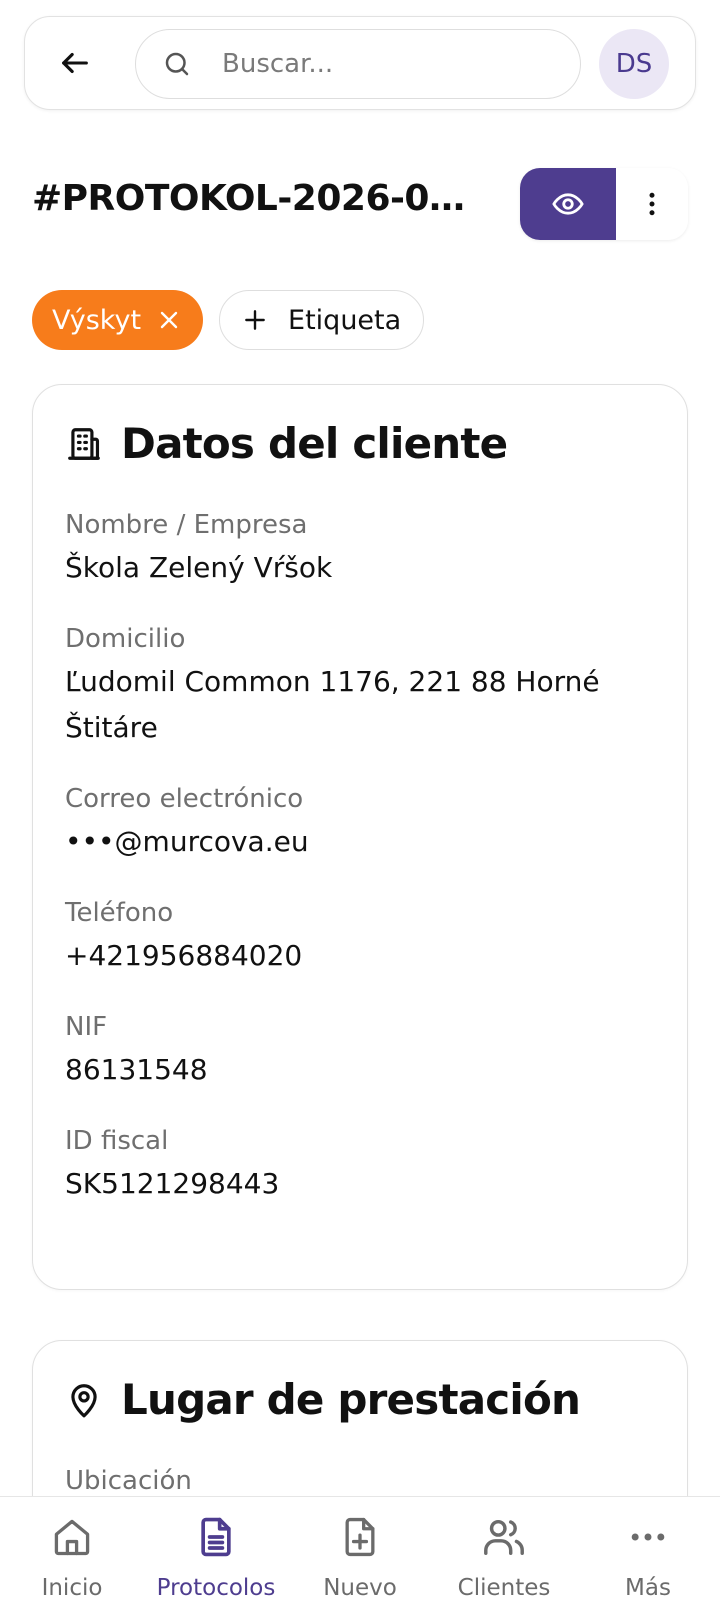 The width and height of the screenshot is (720, 1624). Describe the element at coordinates (187, 841) in the screenshot. I see `field-value: •••@murcova.eu` at that location.